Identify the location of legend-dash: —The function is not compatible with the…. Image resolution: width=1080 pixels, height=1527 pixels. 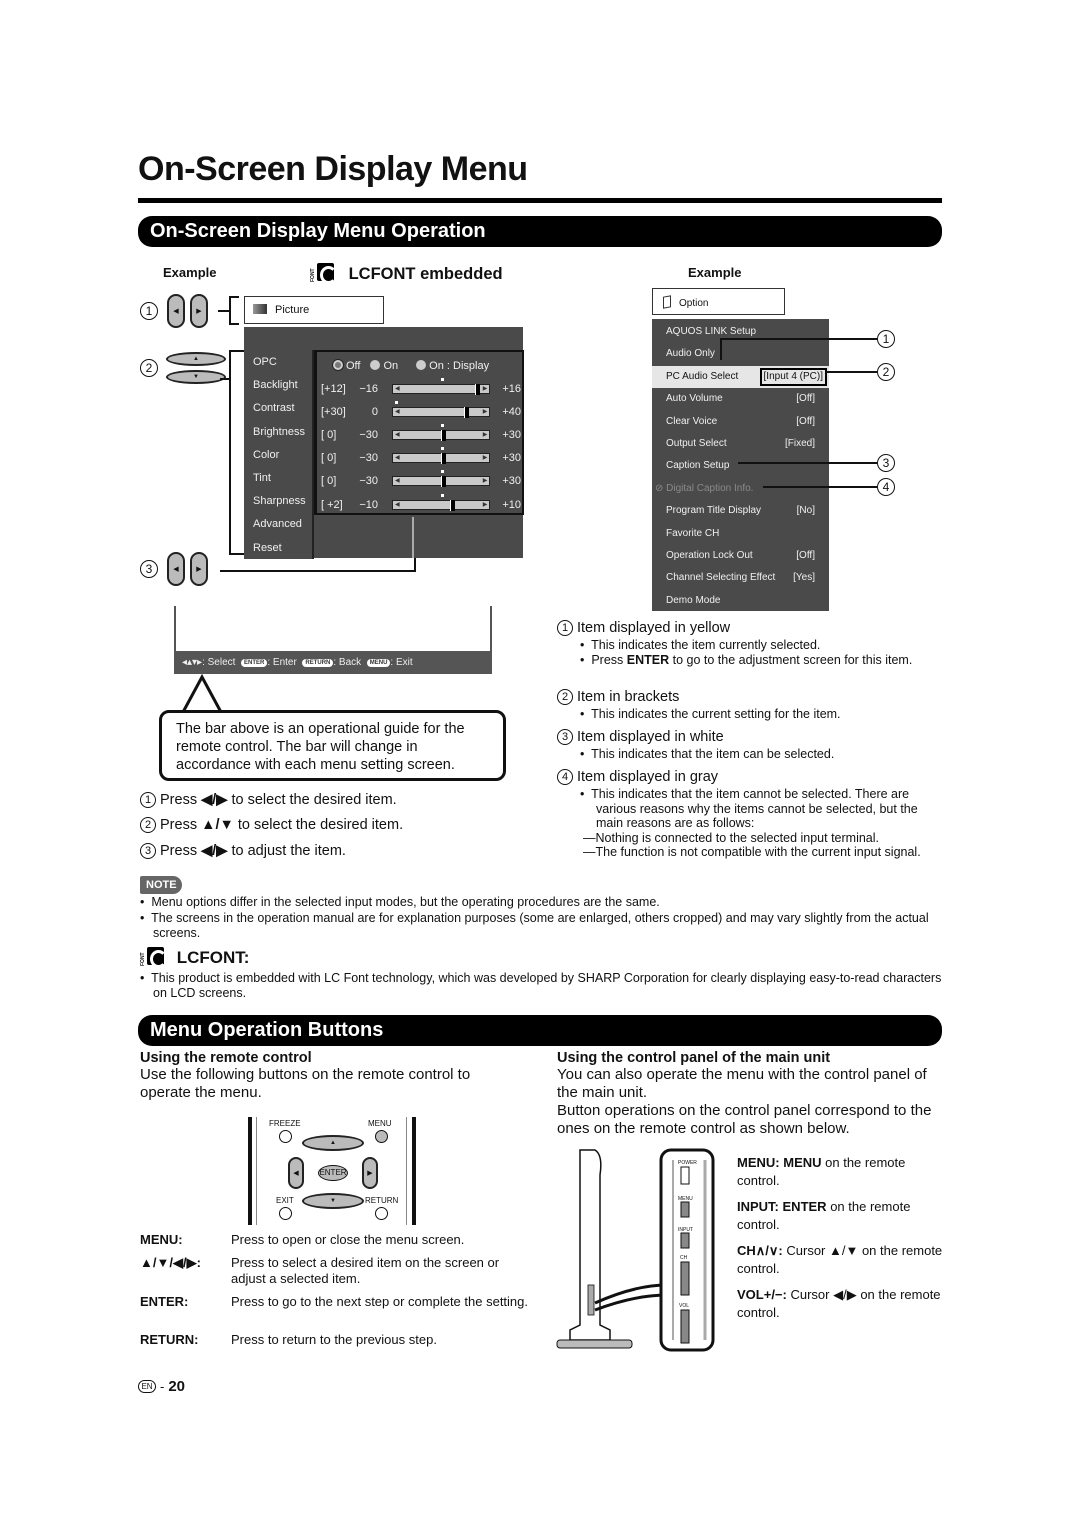
(752, 852).